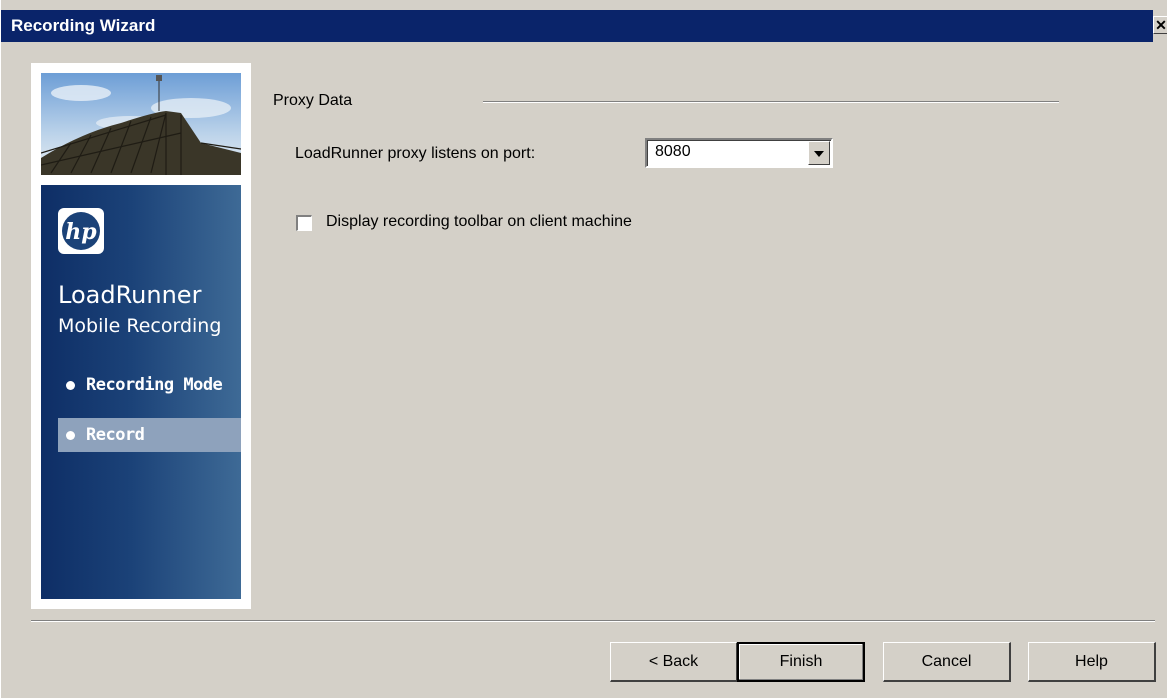 This screenshot has width=1167, height=698. What do you see at coordinates (304, 223) in the screenshot?
I see `display-toolbar-checkbox` at bounding box center [304, 223].